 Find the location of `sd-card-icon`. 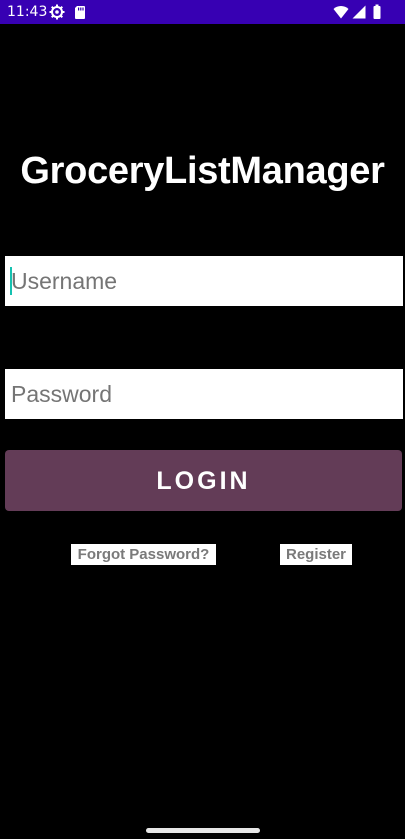

sd-card-icon is located at coordinates (80, 12).